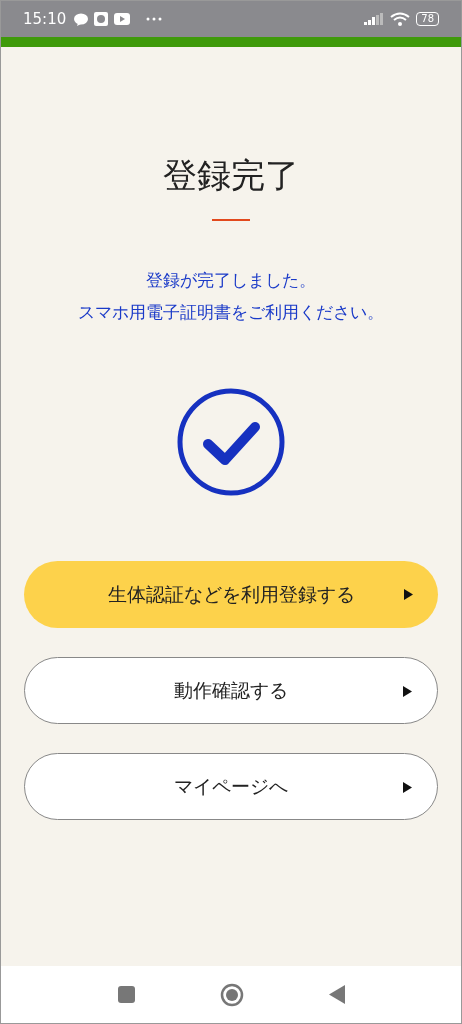  I want to click on completion-message: 登録が完了しました。, so click(231, 280).